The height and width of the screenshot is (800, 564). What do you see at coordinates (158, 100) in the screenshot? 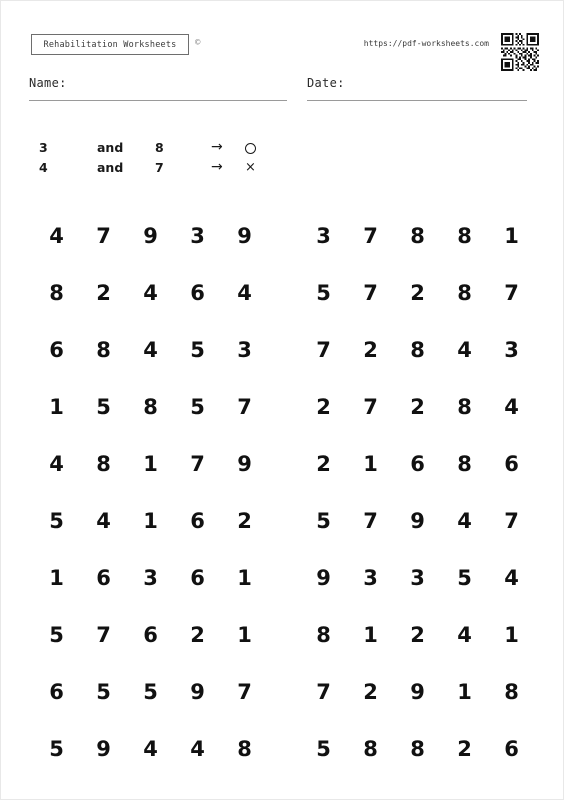
I see `name-write-line` at bounding box center [158, 100].